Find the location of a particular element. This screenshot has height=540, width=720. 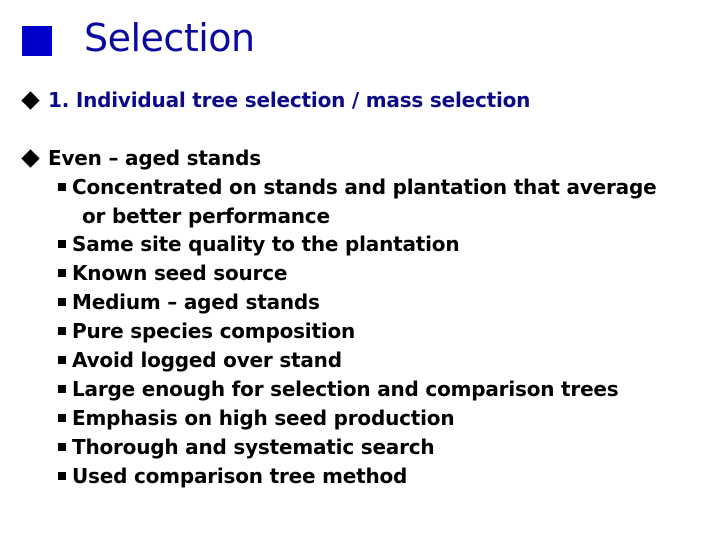

sub-bullet: Same site quality to the plantation is located at coordinates (266, 244).